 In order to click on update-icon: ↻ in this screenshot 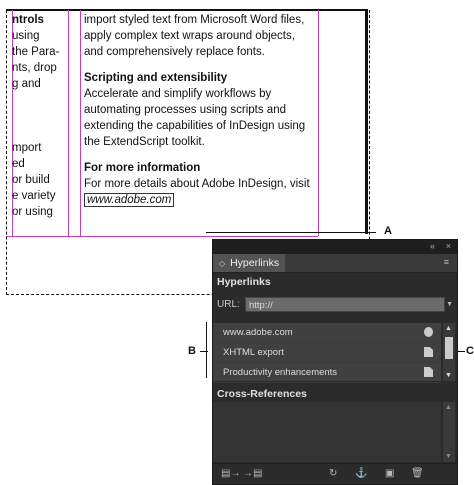, I will do `click(333, 473)`.